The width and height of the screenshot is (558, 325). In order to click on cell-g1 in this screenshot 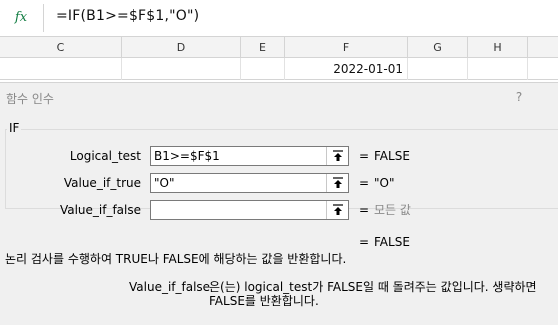, I will do `click(438, 69)`.